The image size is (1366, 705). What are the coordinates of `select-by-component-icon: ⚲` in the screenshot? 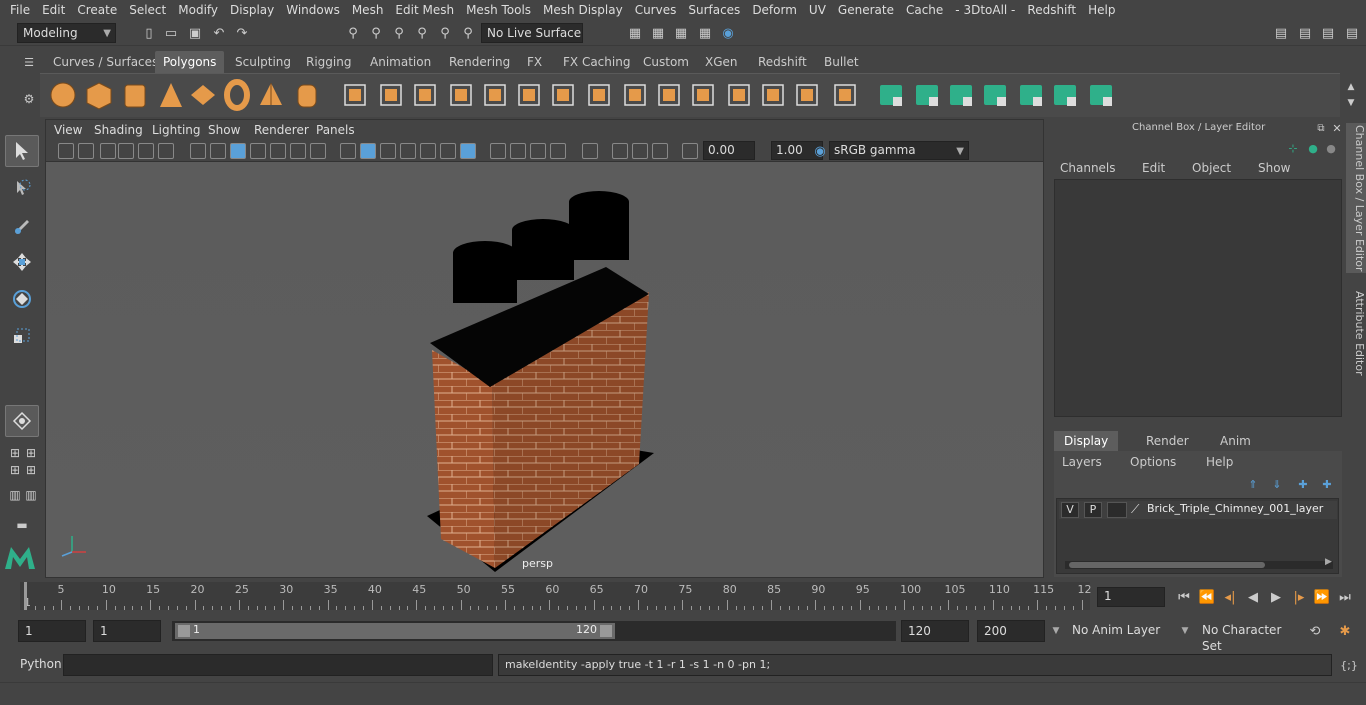 It's located at (399, 33).